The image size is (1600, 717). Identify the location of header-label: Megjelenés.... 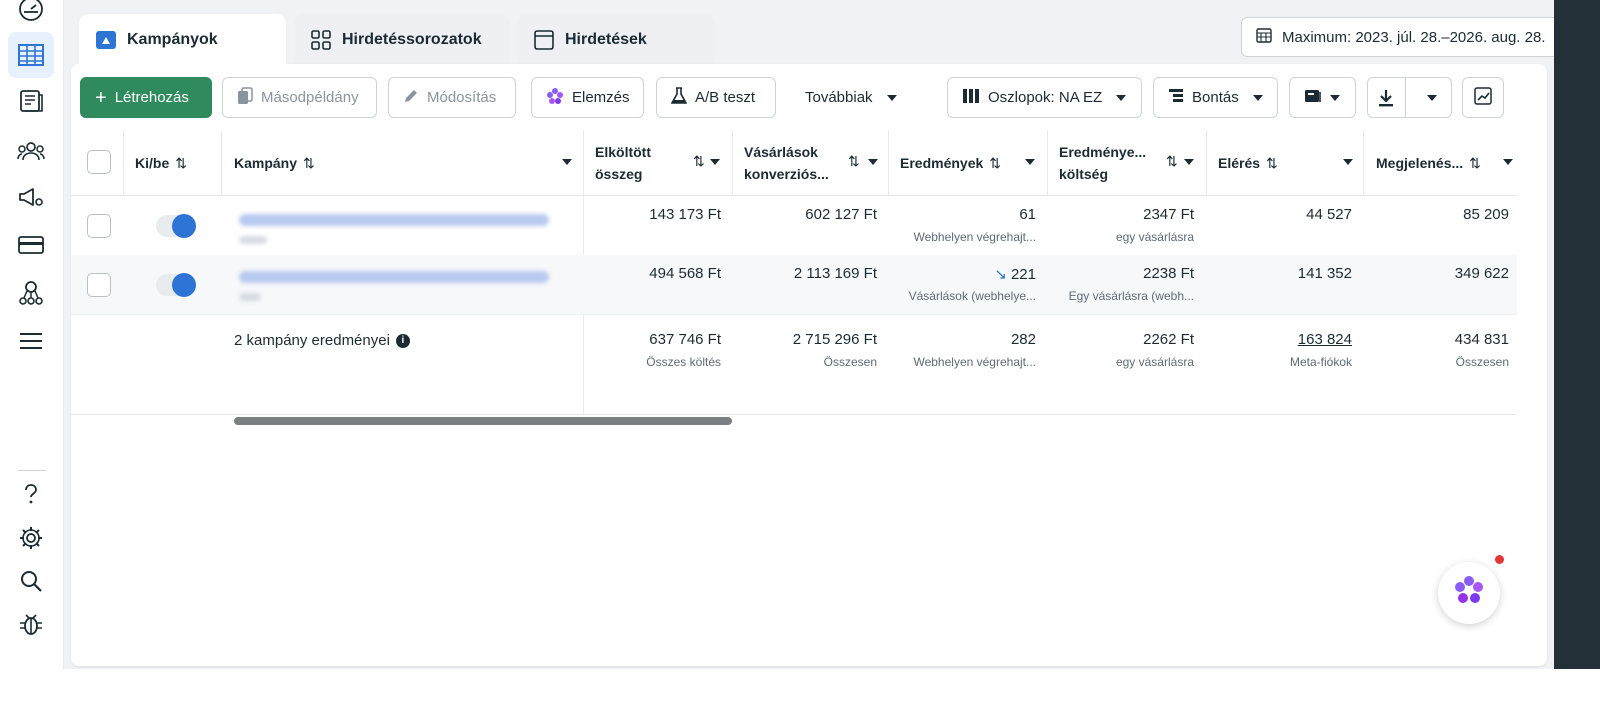
(1420, 163).